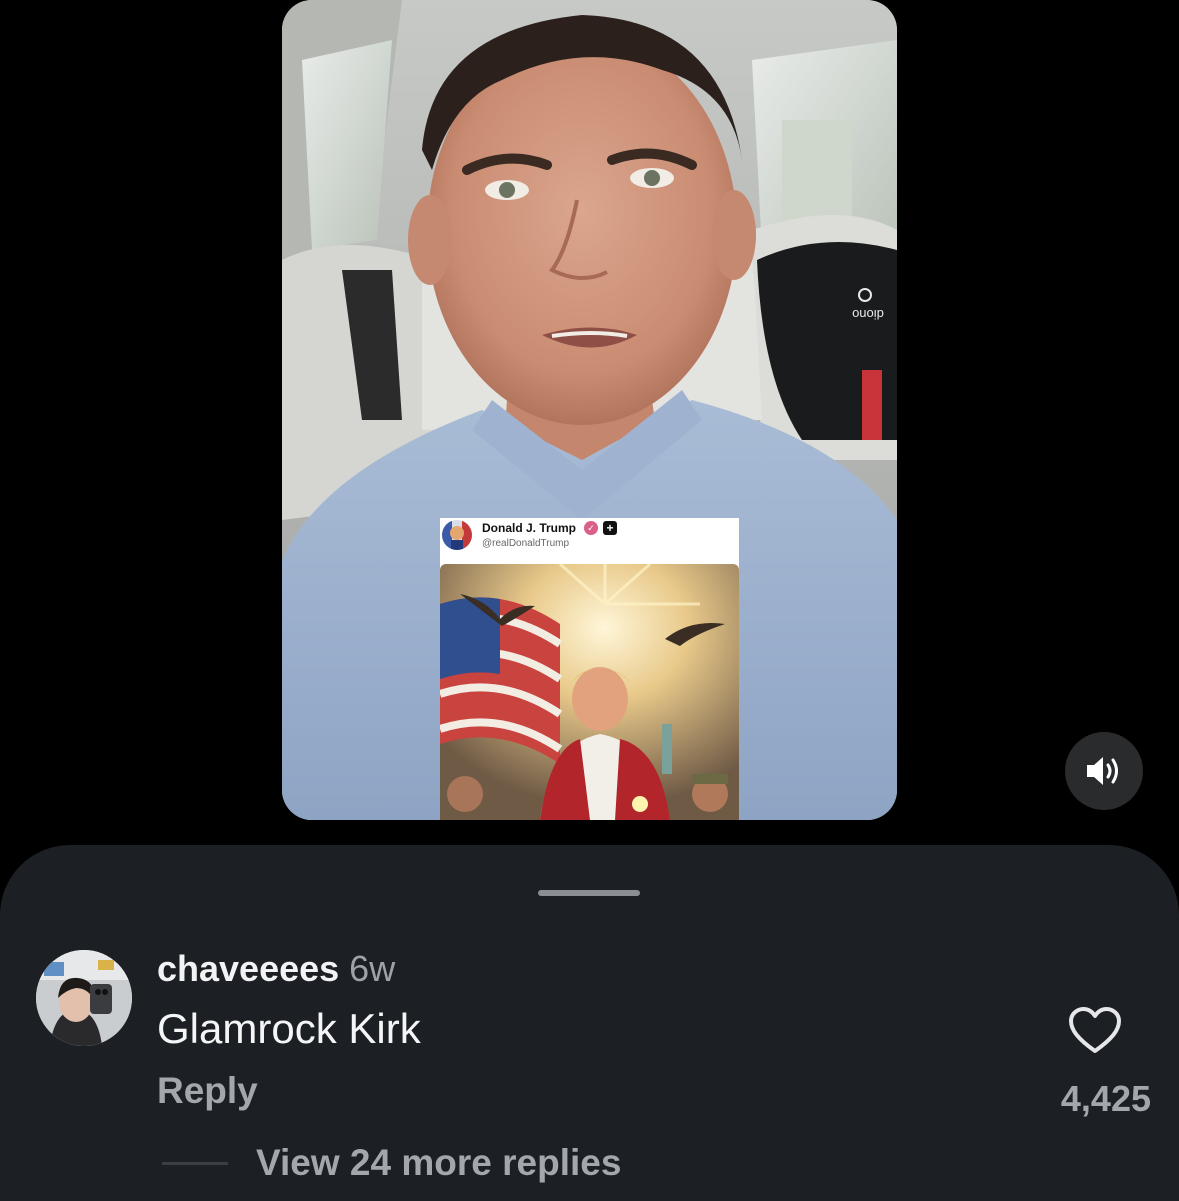  Describe the element at coordinates (207, 1091) in the screenshot. I see `reply-button: Reply` at that location.